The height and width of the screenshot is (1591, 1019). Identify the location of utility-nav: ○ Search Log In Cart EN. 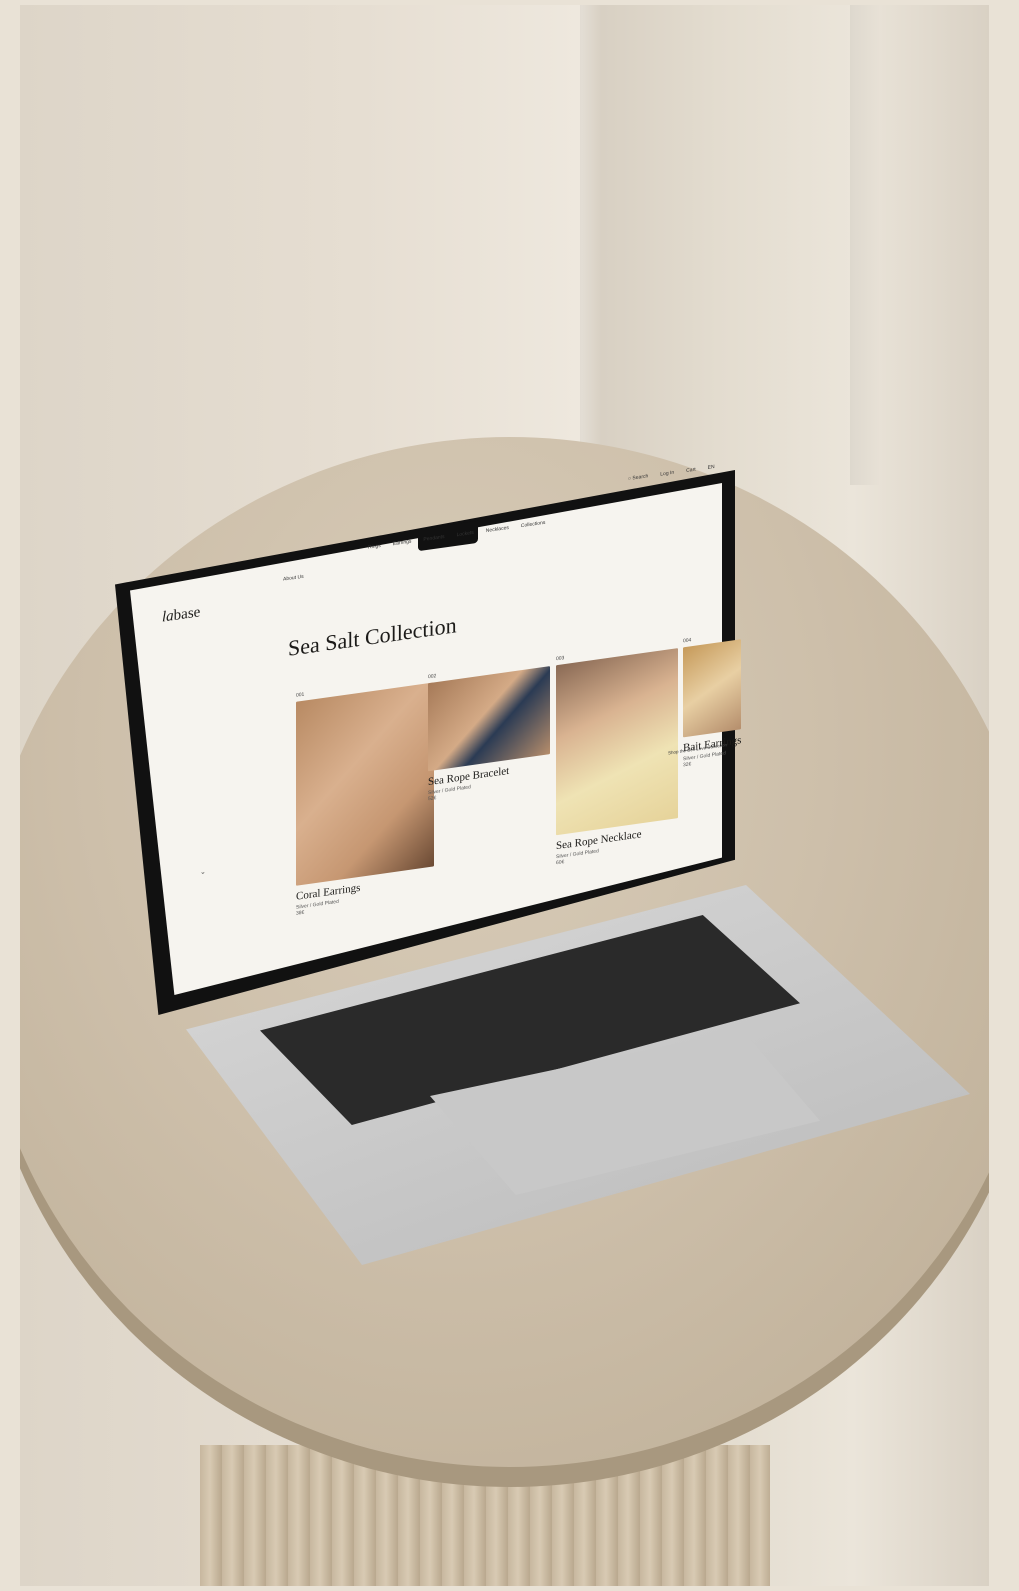
(671, 473).